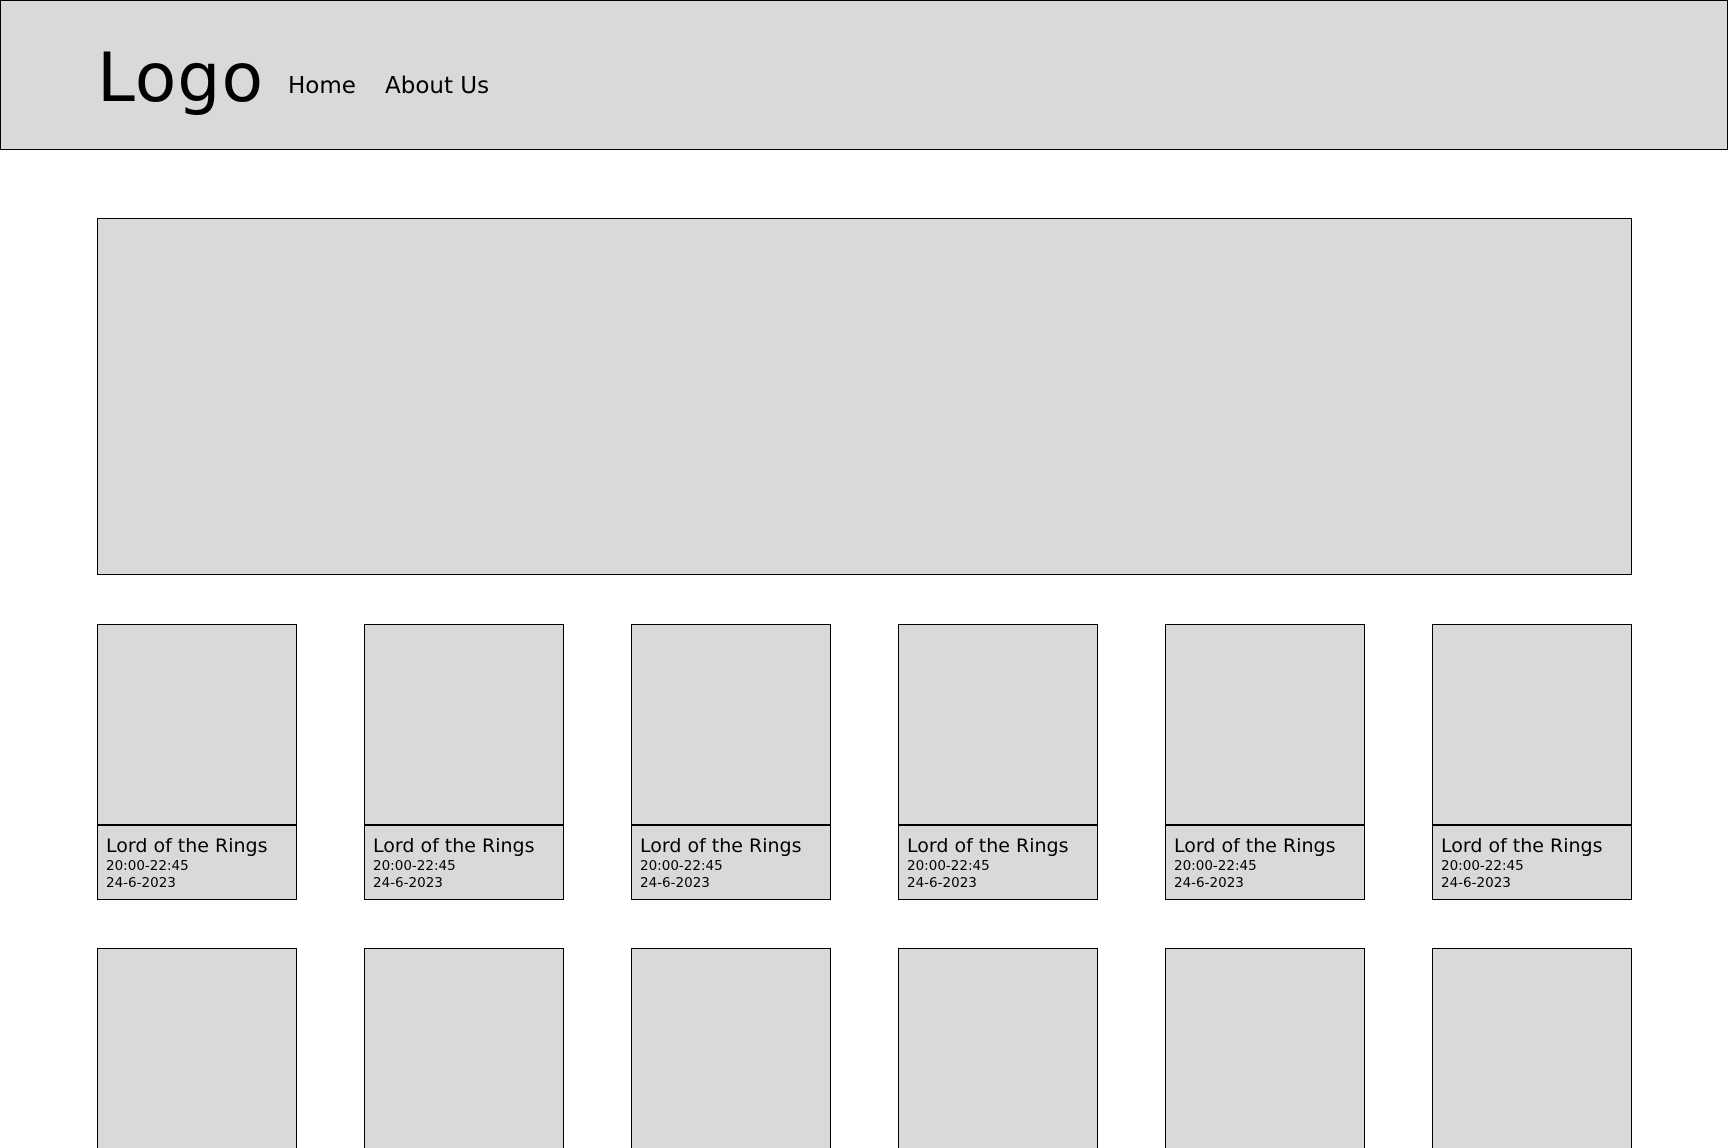 The image size is (1728, 1148). What do you see at coordinates (180, 79) in the screenshot?
I see `logo: Logo` at bounding box center [180, 79].